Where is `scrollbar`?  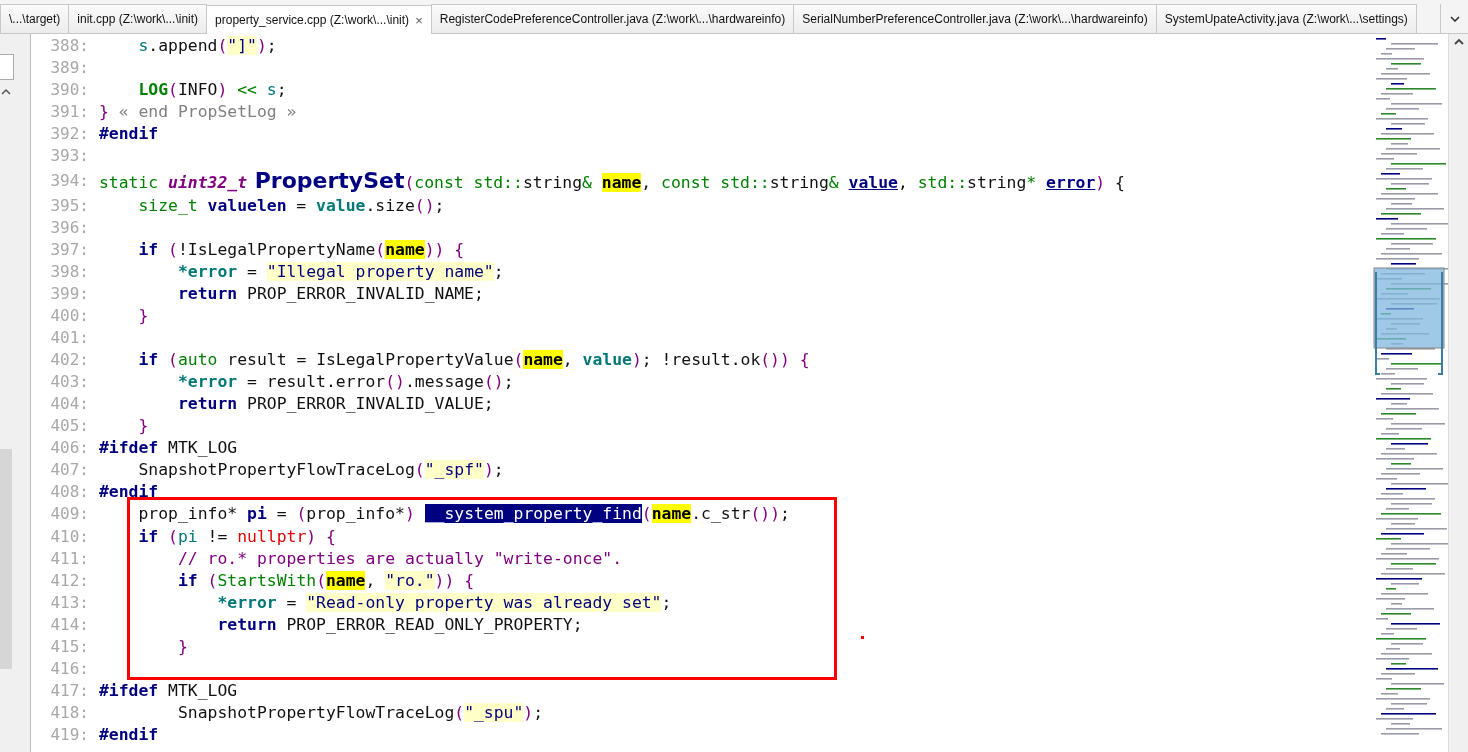 scrollbar is located at coordinates (1458, 393).